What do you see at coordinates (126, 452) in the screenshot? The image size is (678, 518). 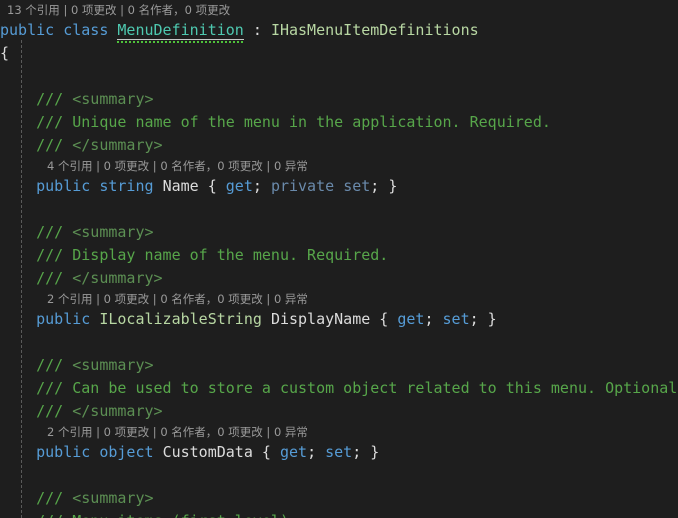 I see `keyword-object: object` at bounding box center [126, 452].